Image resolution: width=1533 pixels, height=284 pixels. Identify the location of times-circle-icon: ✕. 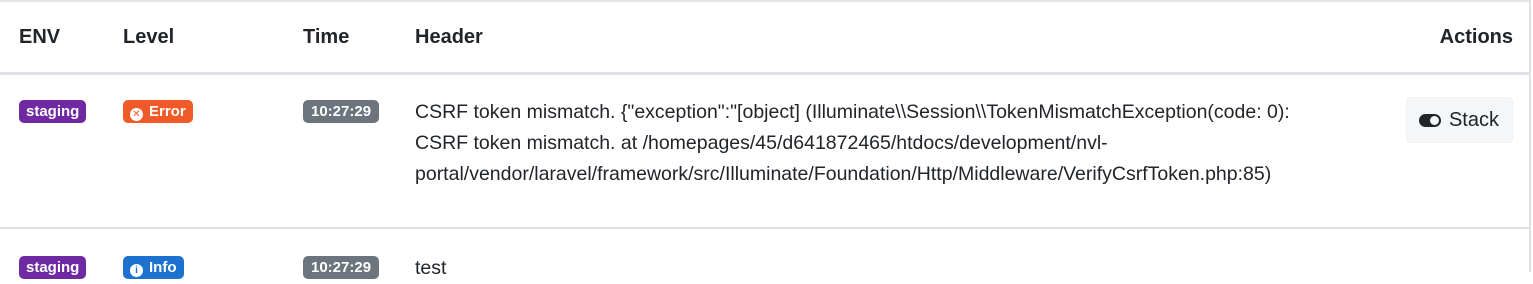
(136, 114).